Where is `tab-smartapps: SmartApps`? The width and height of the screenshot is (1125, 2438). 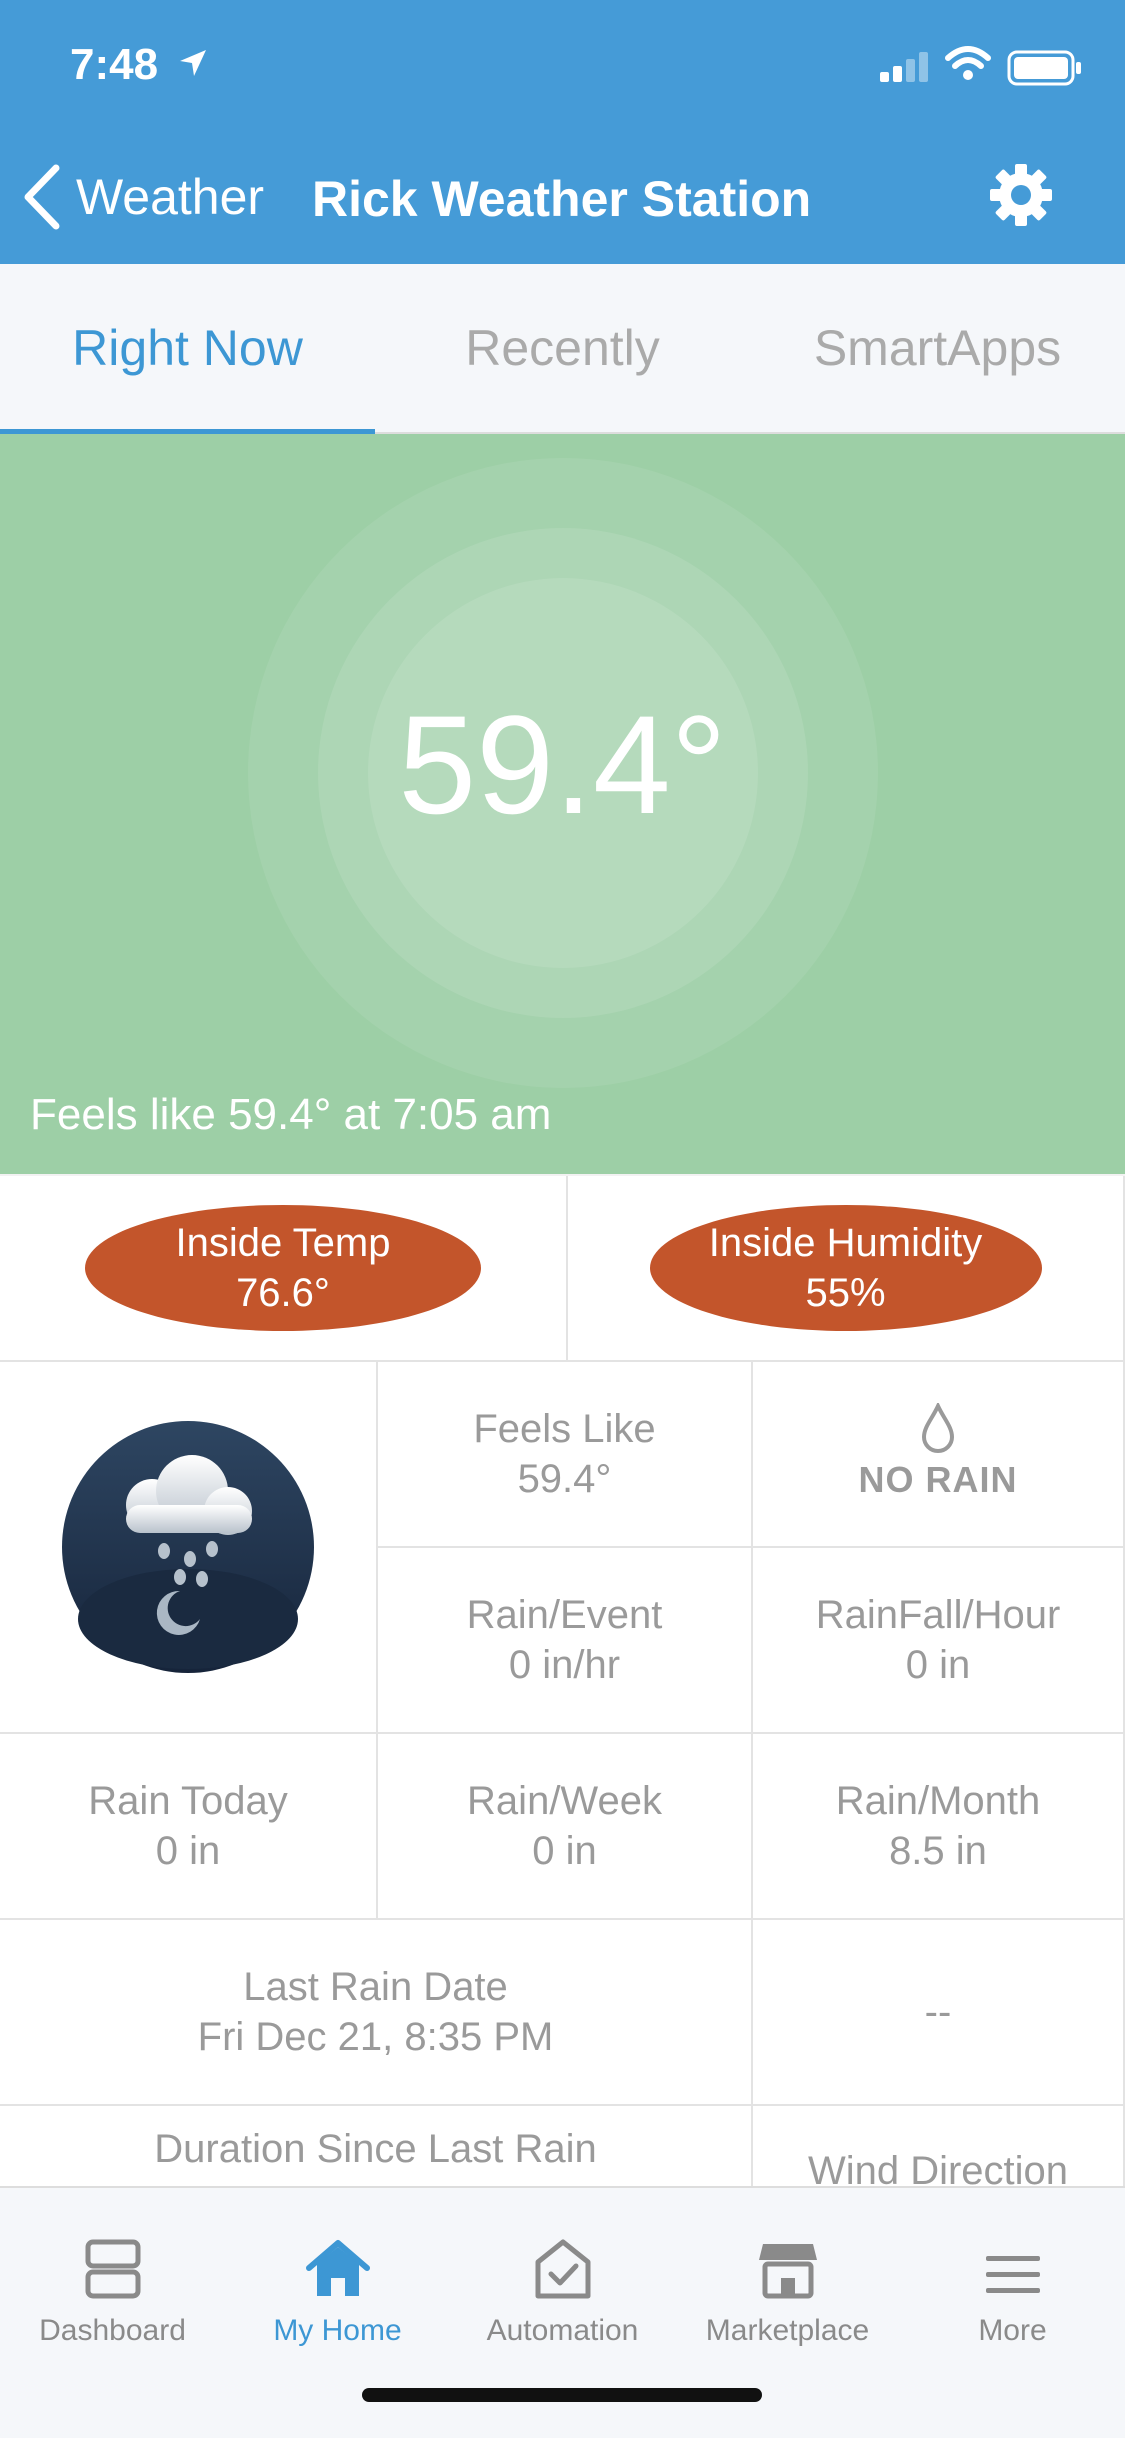
tab-smartapps: SmartApps is located at coordinates (937, 348).